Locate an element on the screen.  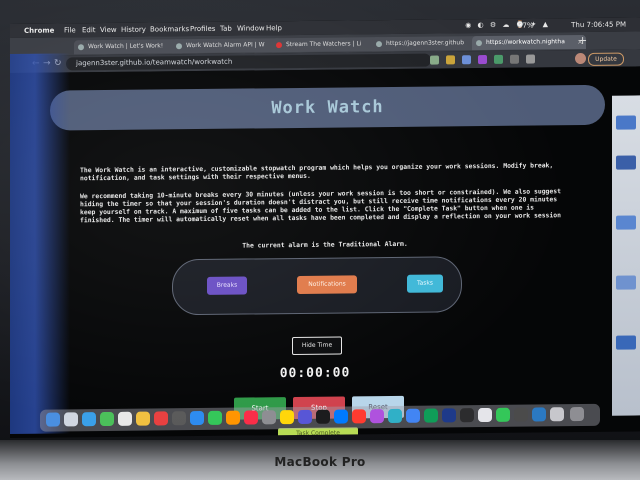
settings-panel: Breaks Notifications Tasks is located at coordinates (317, 286).